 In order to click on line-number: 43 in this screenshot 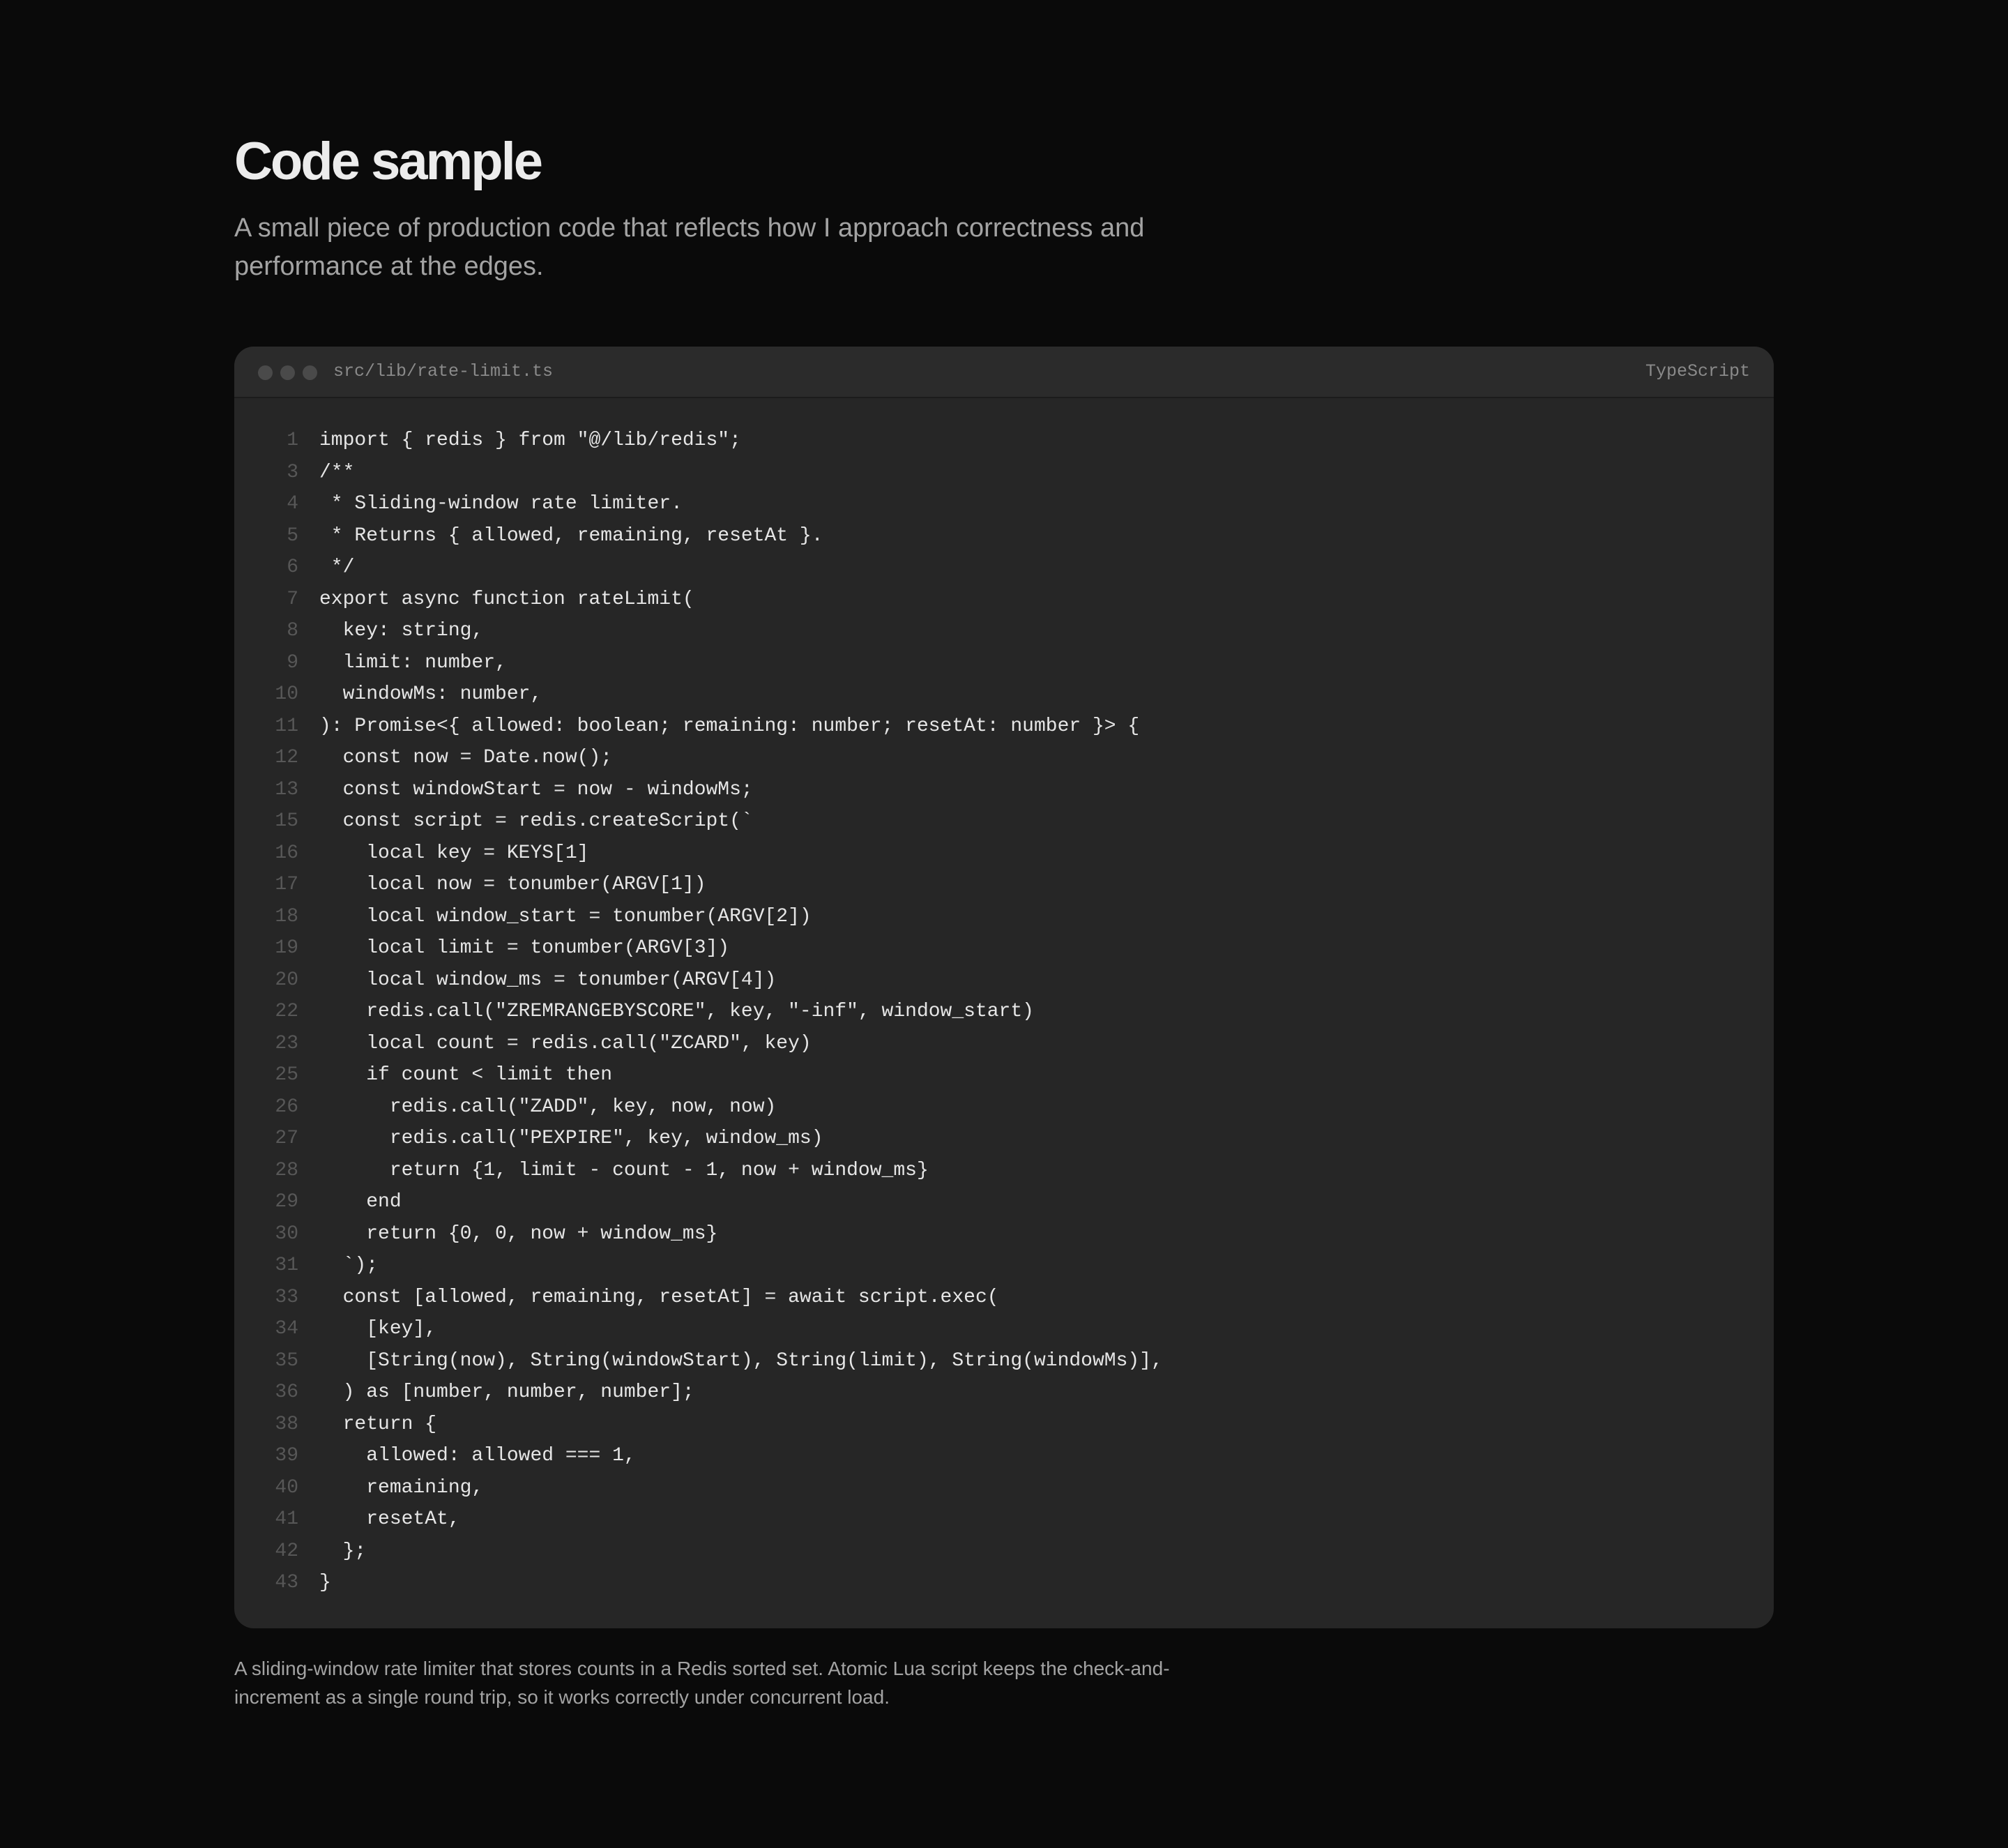, I will do `click(286, 1582)`.